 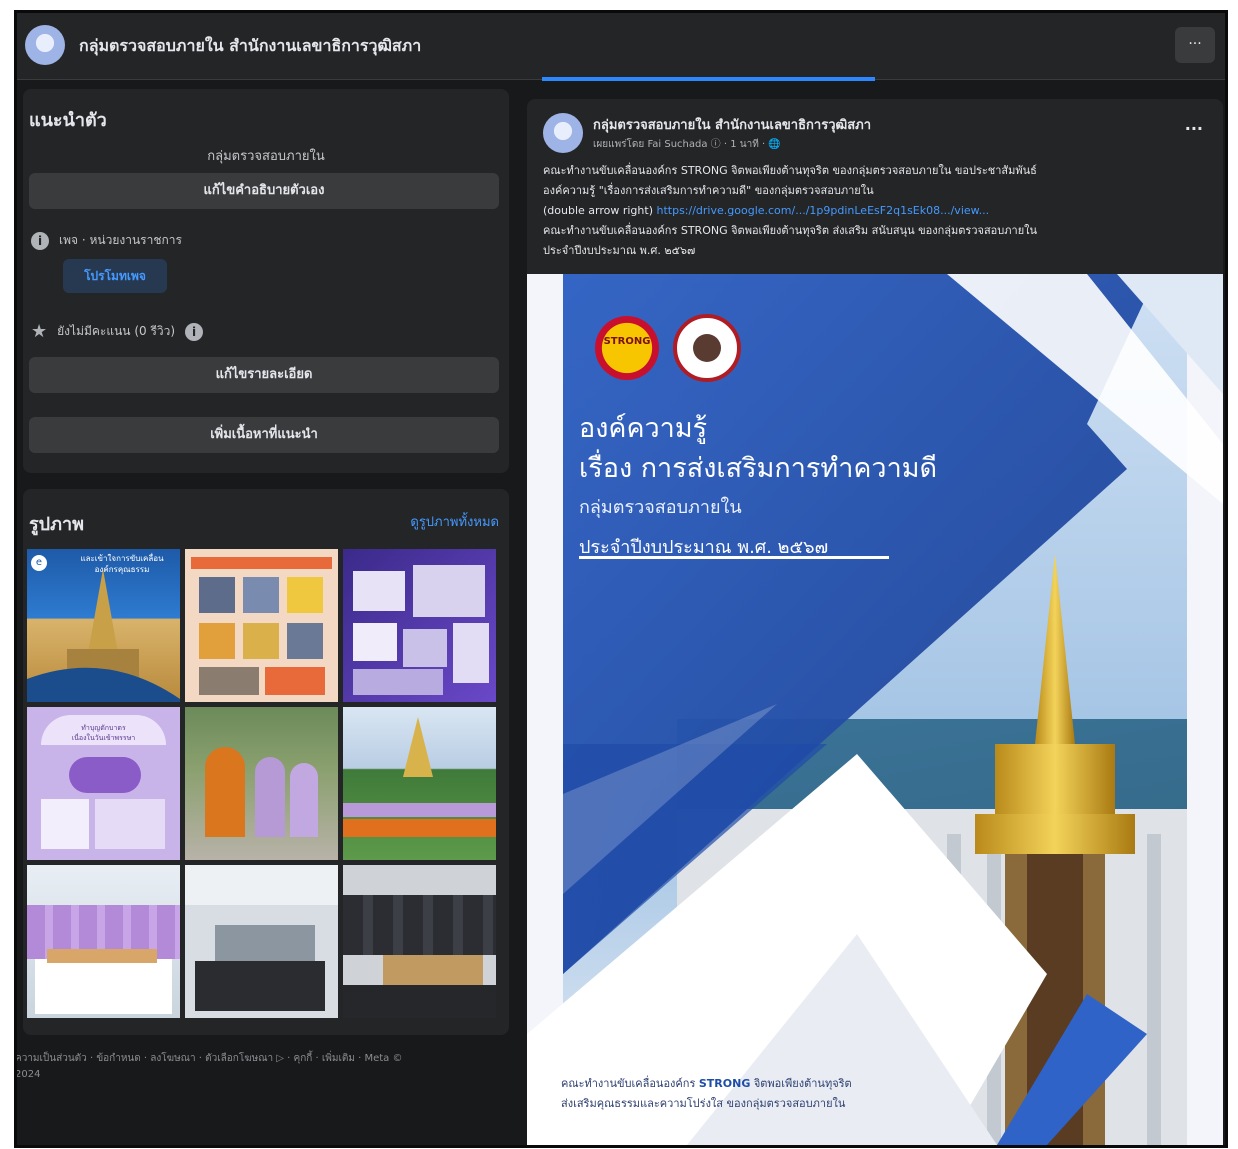 What do you see at coordinates (56, 524) in the screenshot?
I see `photos-title: รูปภาพ` at bounding box center [56, 524].